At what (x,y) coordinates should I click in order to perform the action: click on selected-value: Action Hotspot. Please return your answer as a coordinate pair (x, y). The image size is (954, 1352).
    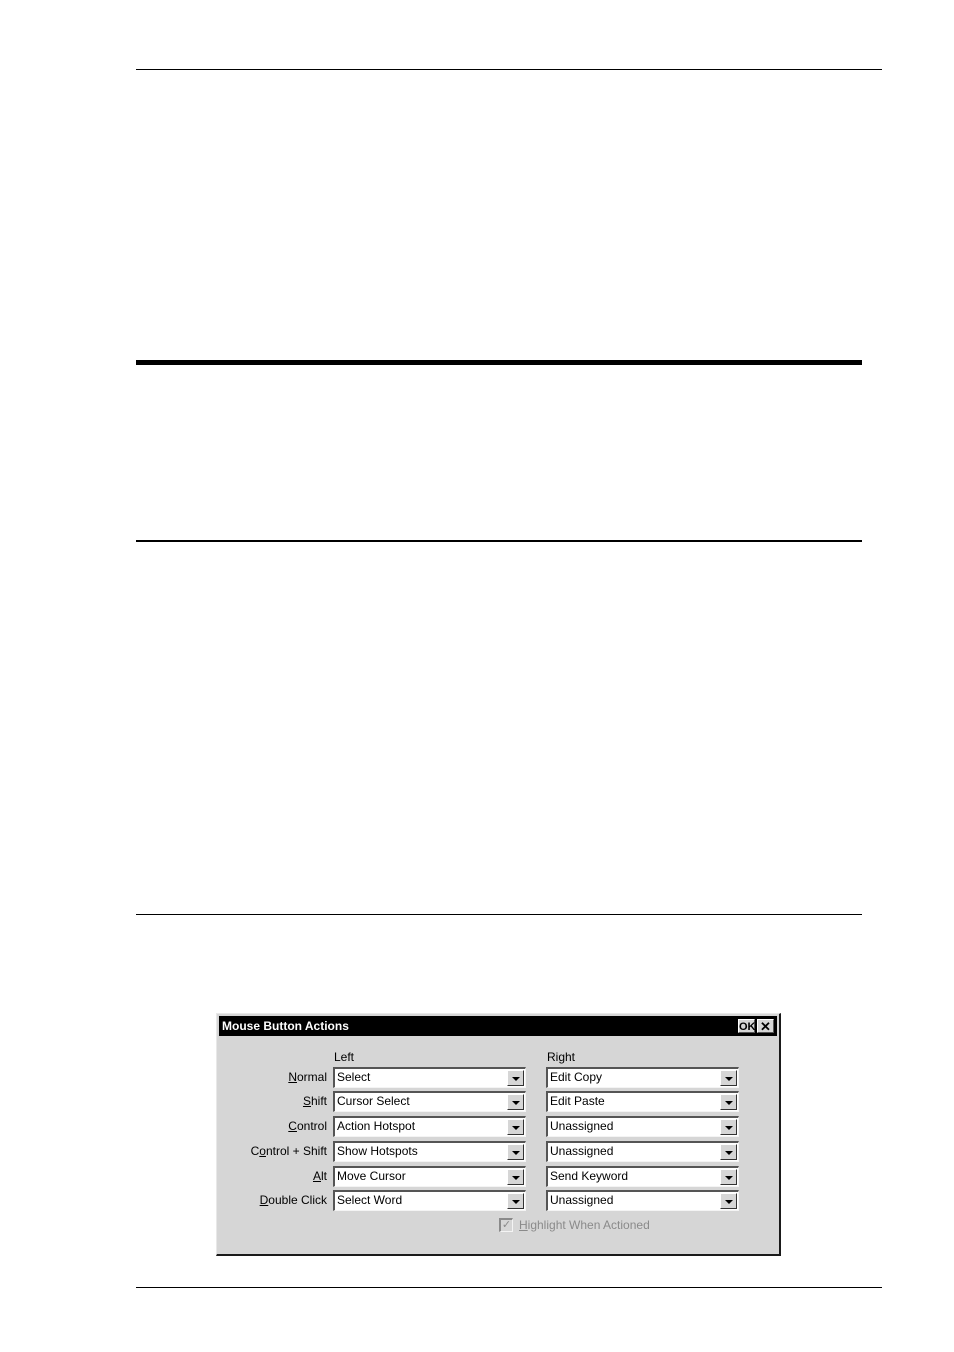
    Looking at the image, I should click on (376, 1126).